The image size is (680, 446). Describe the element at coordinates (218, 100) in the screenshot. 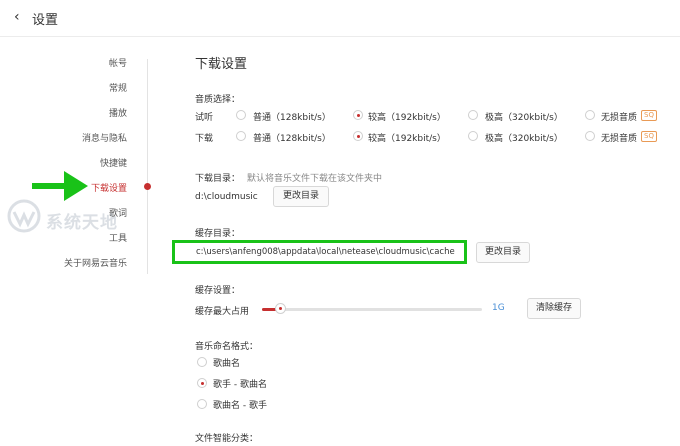

I see `quality-label: 音质选择：` at that location.